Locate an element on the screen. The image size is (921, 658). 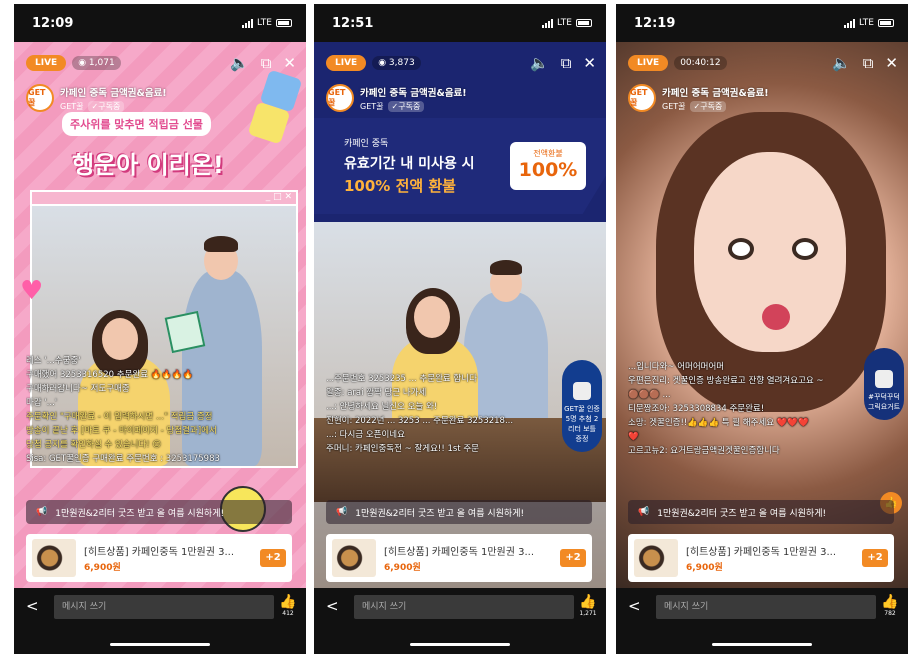
chat-message: 고르고뉴2: 요거트랑금액권겟꿀인증합니다 is located at coordinates (704, 451).